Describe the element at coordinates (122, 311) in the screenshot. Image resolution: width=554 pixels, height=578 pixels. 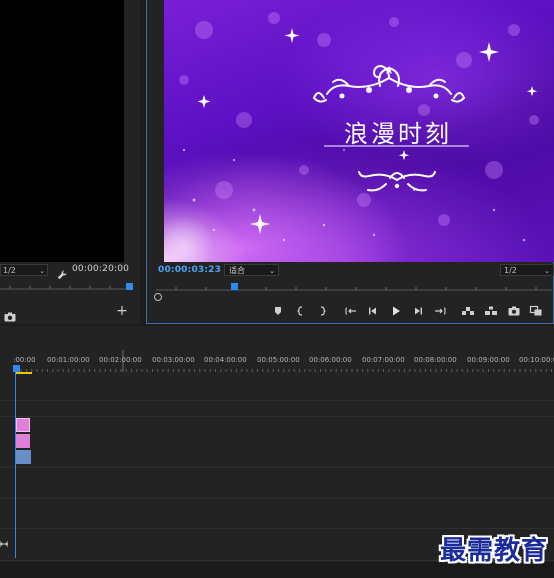
I see `add-button: +` at that location.